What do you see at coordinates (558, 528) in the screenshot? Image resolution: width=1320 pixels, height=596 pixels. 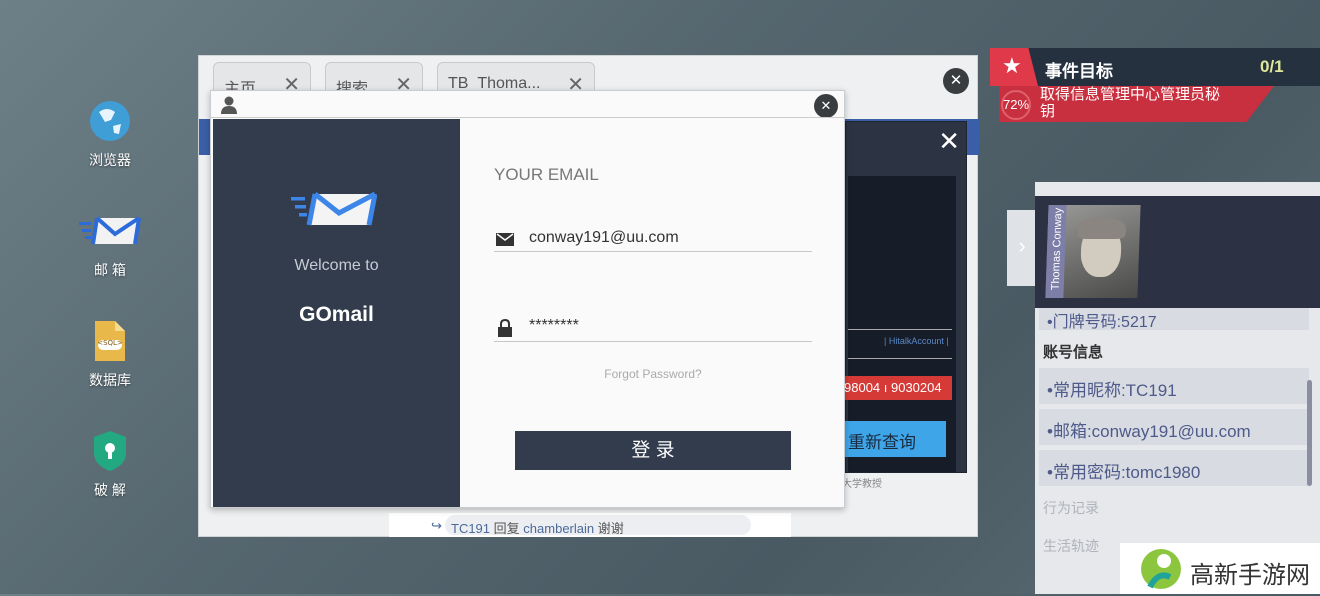 I see `comment-target: chamberlain` at bounding box center [558, 528].